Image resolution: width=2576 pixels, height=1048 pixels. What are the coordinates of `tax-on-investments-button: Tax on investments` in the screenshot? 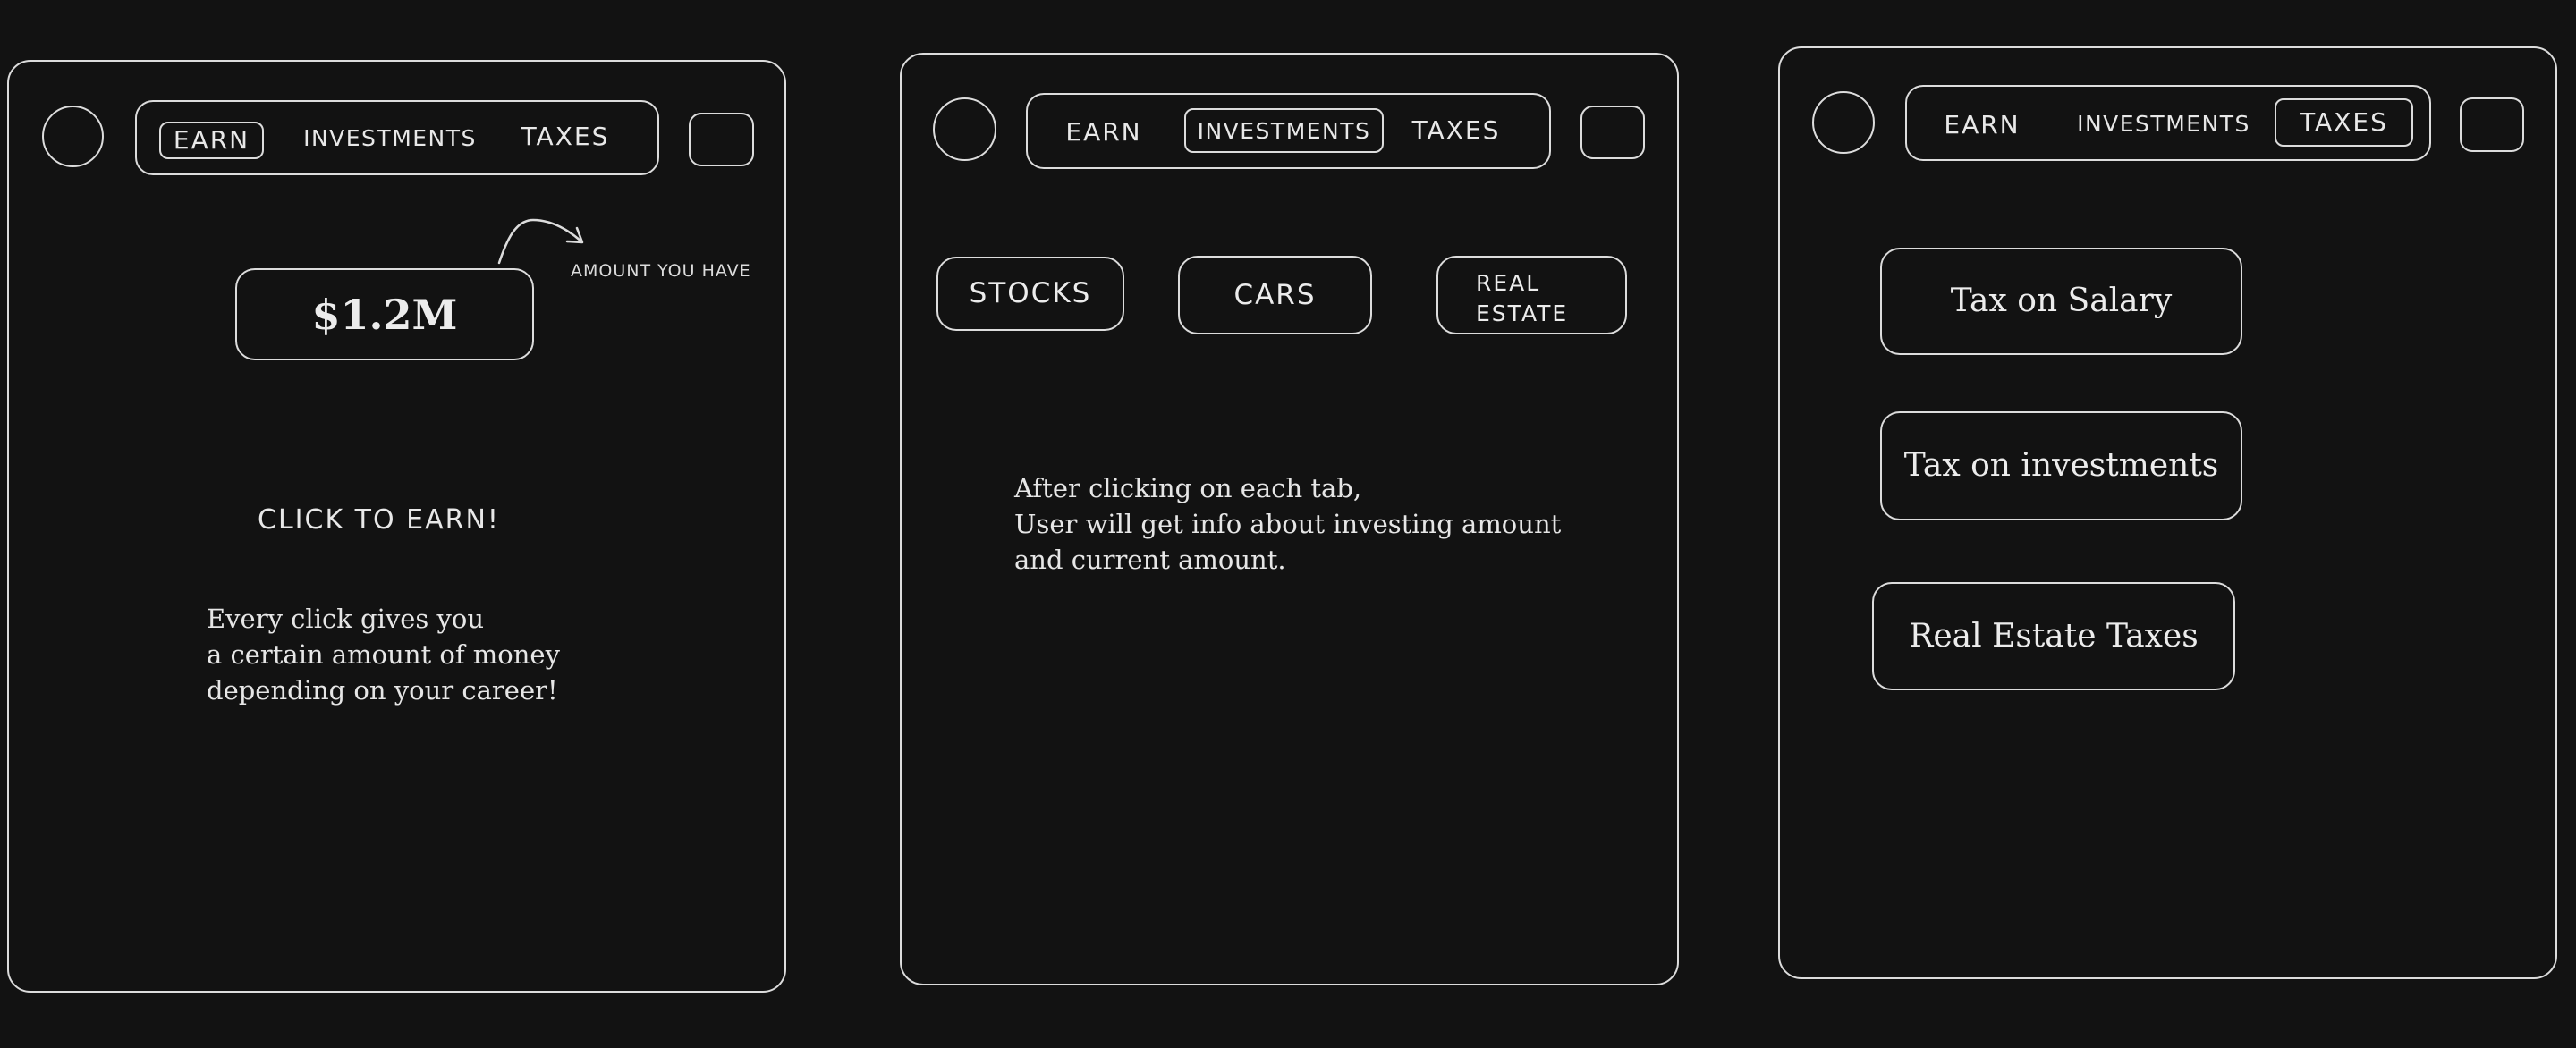 It's located at (2061, 466).